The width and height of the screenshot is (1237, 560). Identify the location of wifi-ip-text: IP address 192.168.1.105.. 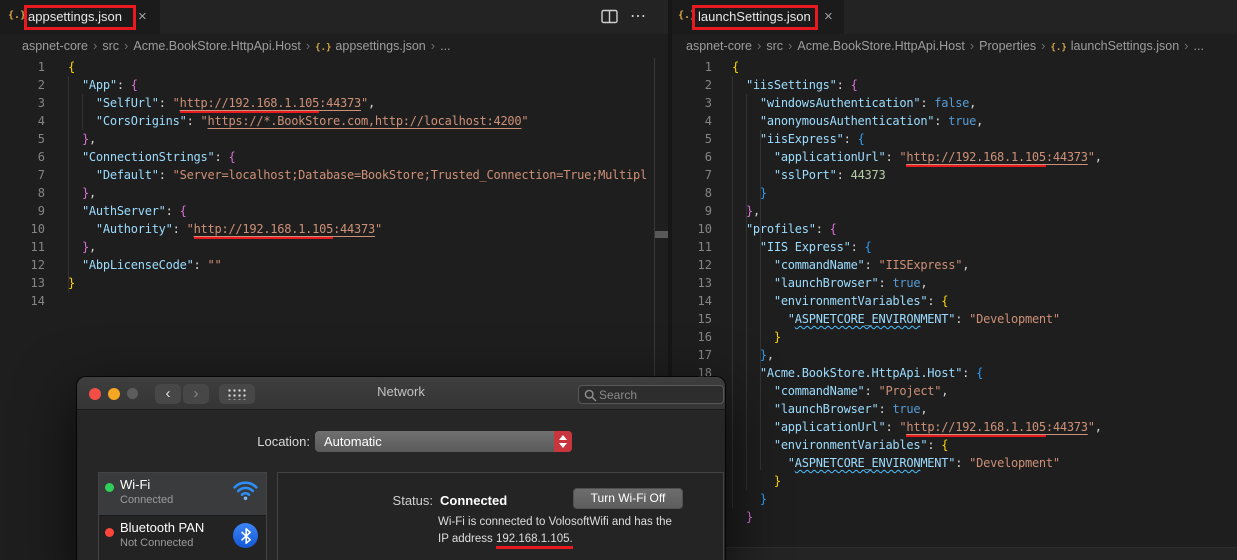
(505, 541).